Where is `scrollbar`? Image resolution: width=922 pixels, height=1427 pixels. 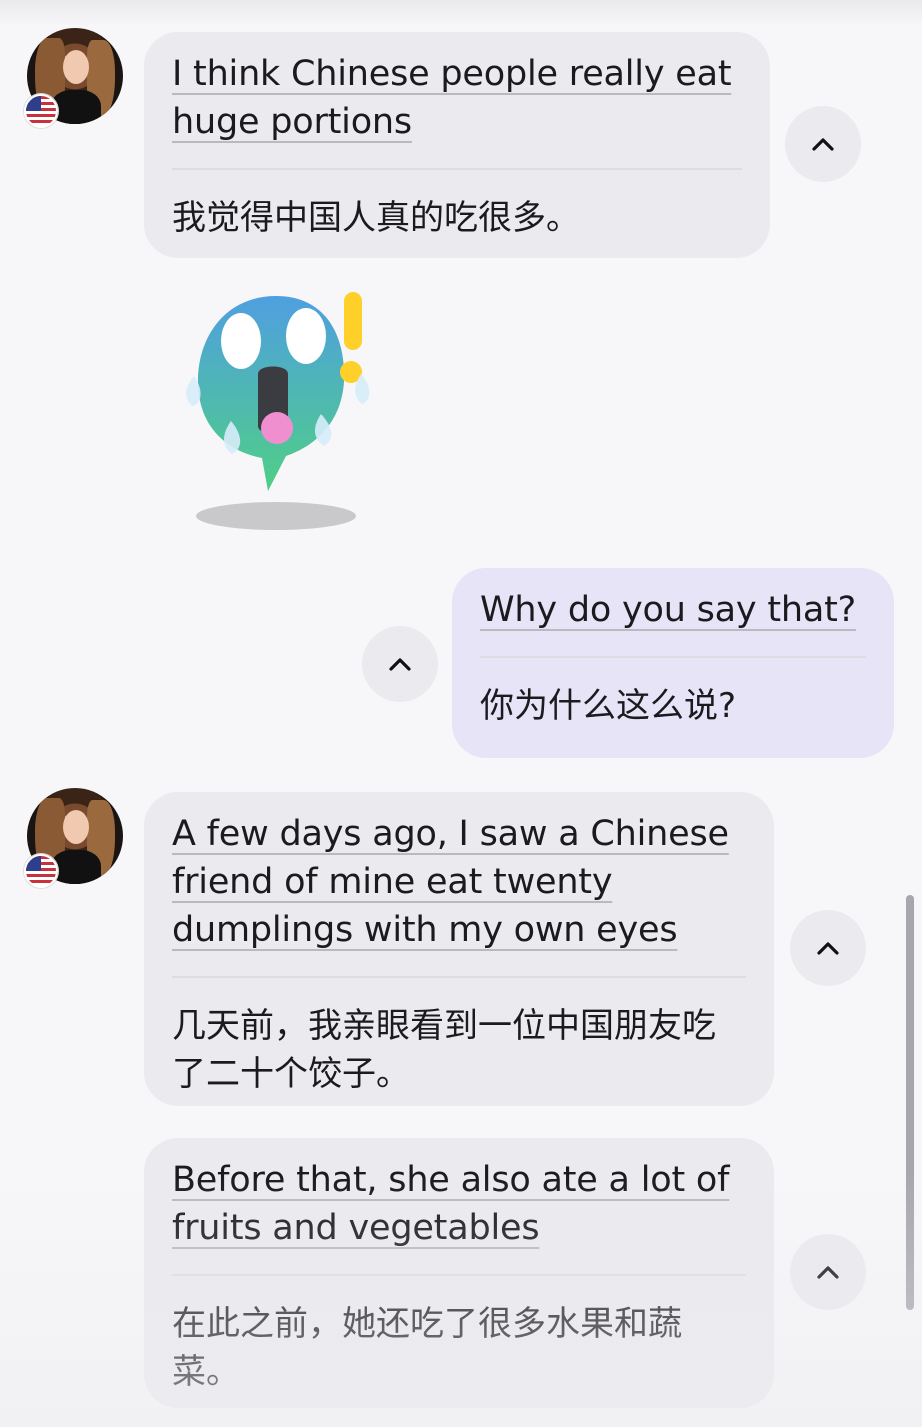
scrollbar is located at coordinates (910, 1102).